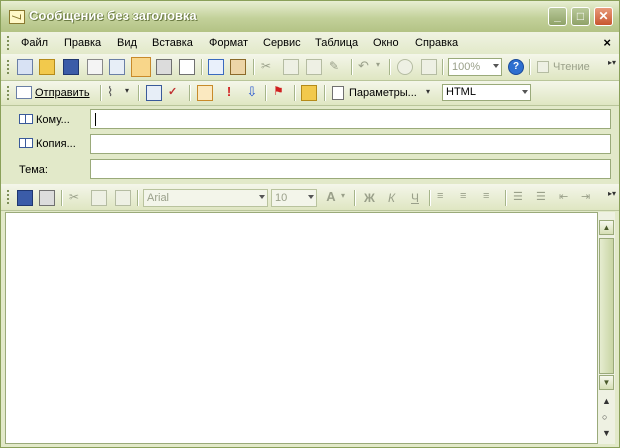 This screenshot has width=620, height=448. I want to click on research-icon, so click(238, 67).